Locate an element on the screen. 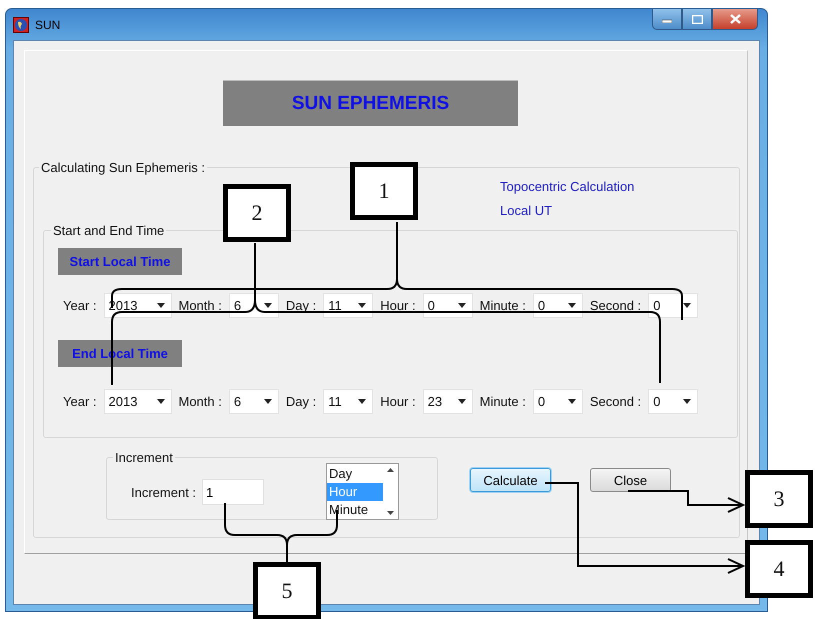  close-button is located at coordinates (735, 19).